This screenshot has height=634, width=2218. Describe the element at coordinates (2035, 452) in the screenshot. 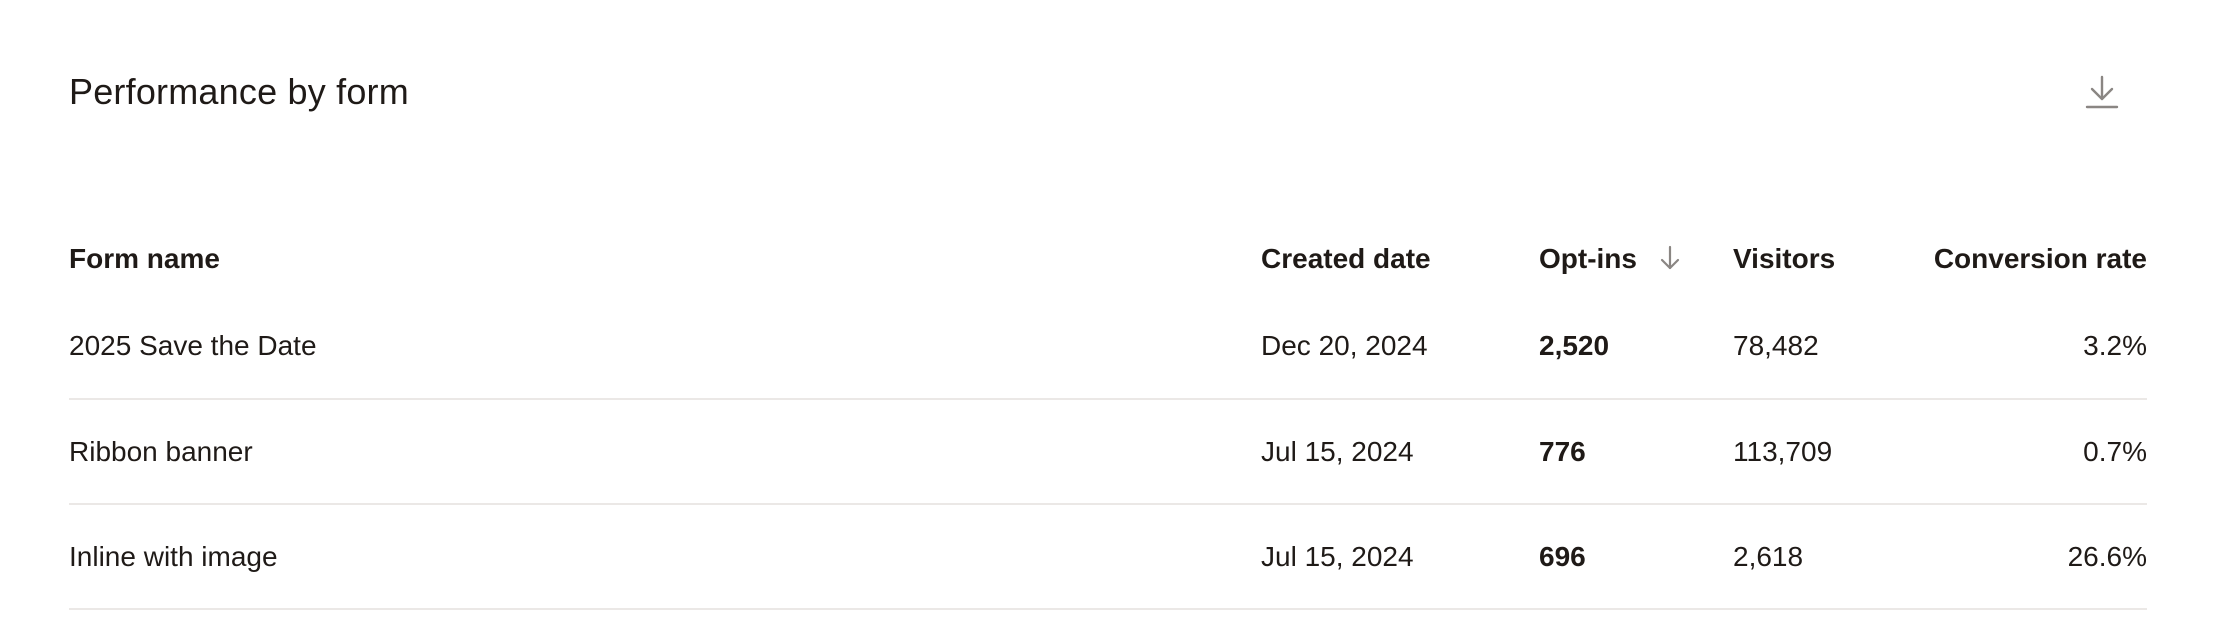

I see `cell-conversion-rate: 0.7%` at that location.